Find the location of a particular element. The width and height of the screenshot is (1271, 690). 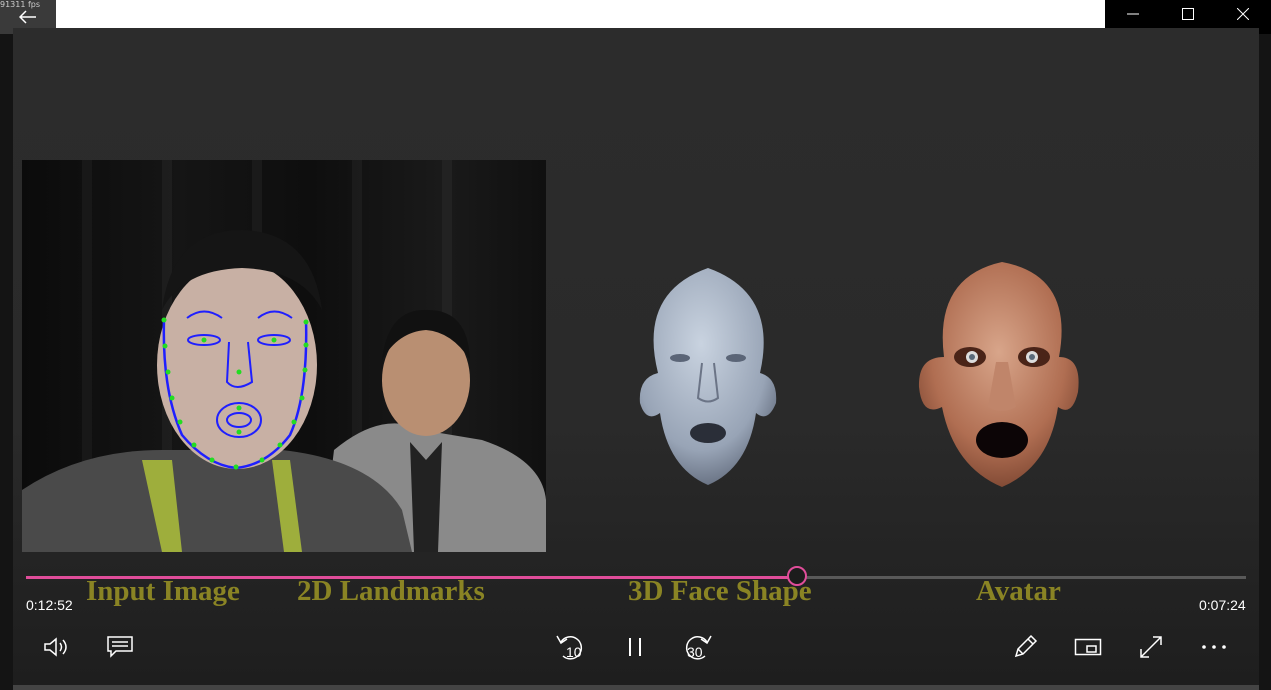

caption-avatar: Avatar is located at coordinates (1018, 591).